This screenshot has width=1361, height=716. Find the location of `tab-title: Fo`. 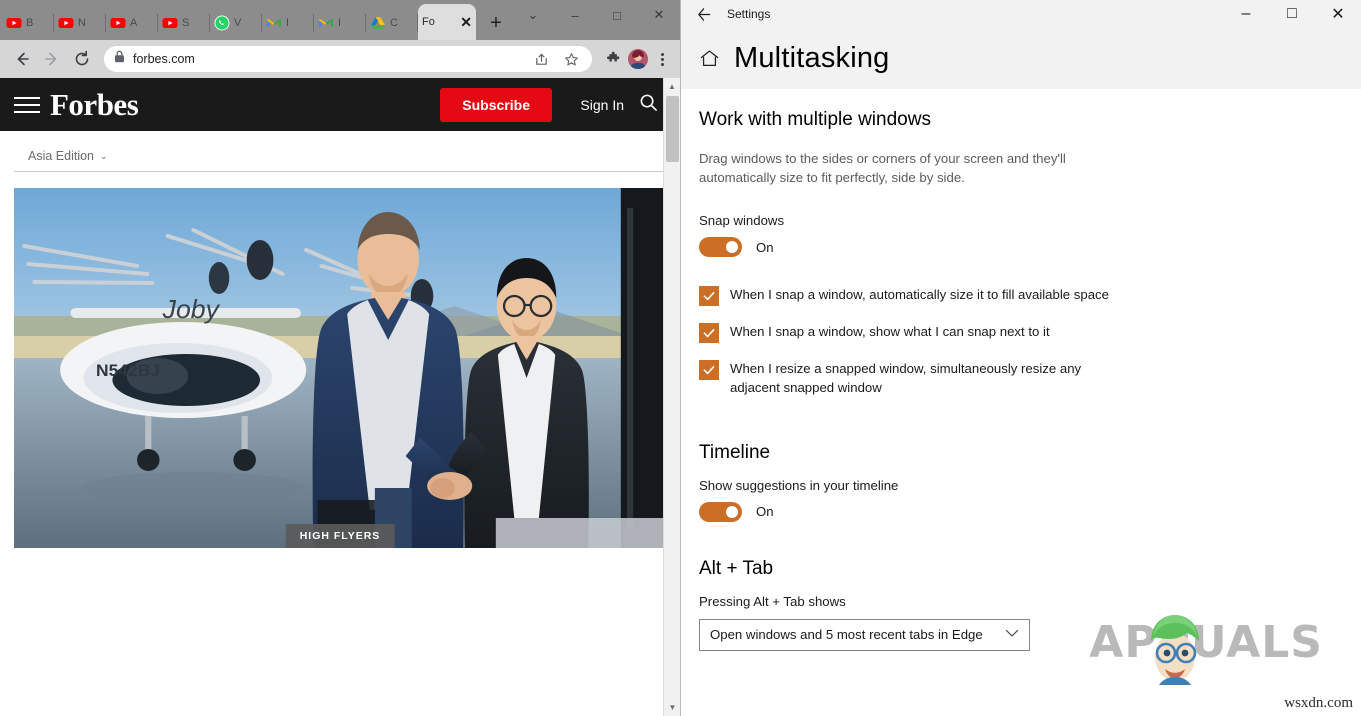

tab-title: Fo is located at coordinates (428, 22).